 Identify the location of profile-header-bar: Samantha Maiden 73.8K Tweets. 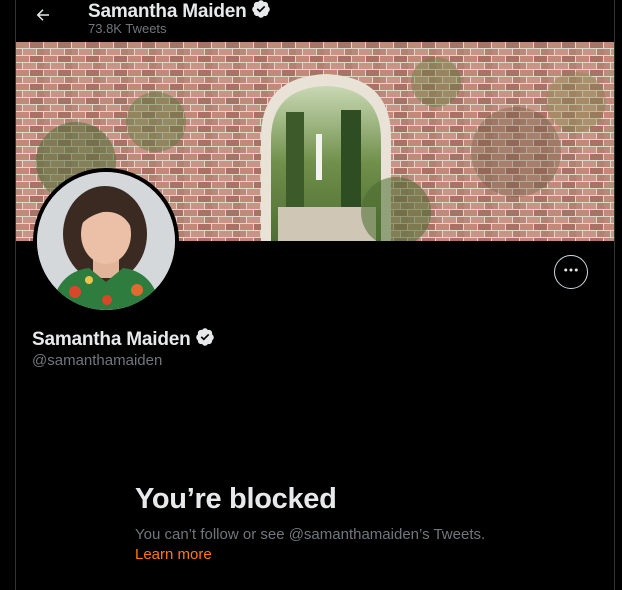
(315, 21).